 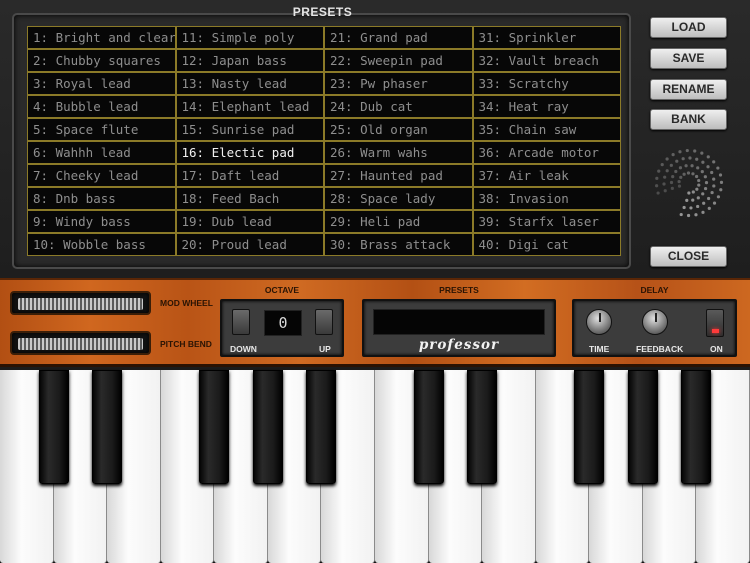 I want to click on preset-cell: 24: Dub cat, so click(x=398, y=106).